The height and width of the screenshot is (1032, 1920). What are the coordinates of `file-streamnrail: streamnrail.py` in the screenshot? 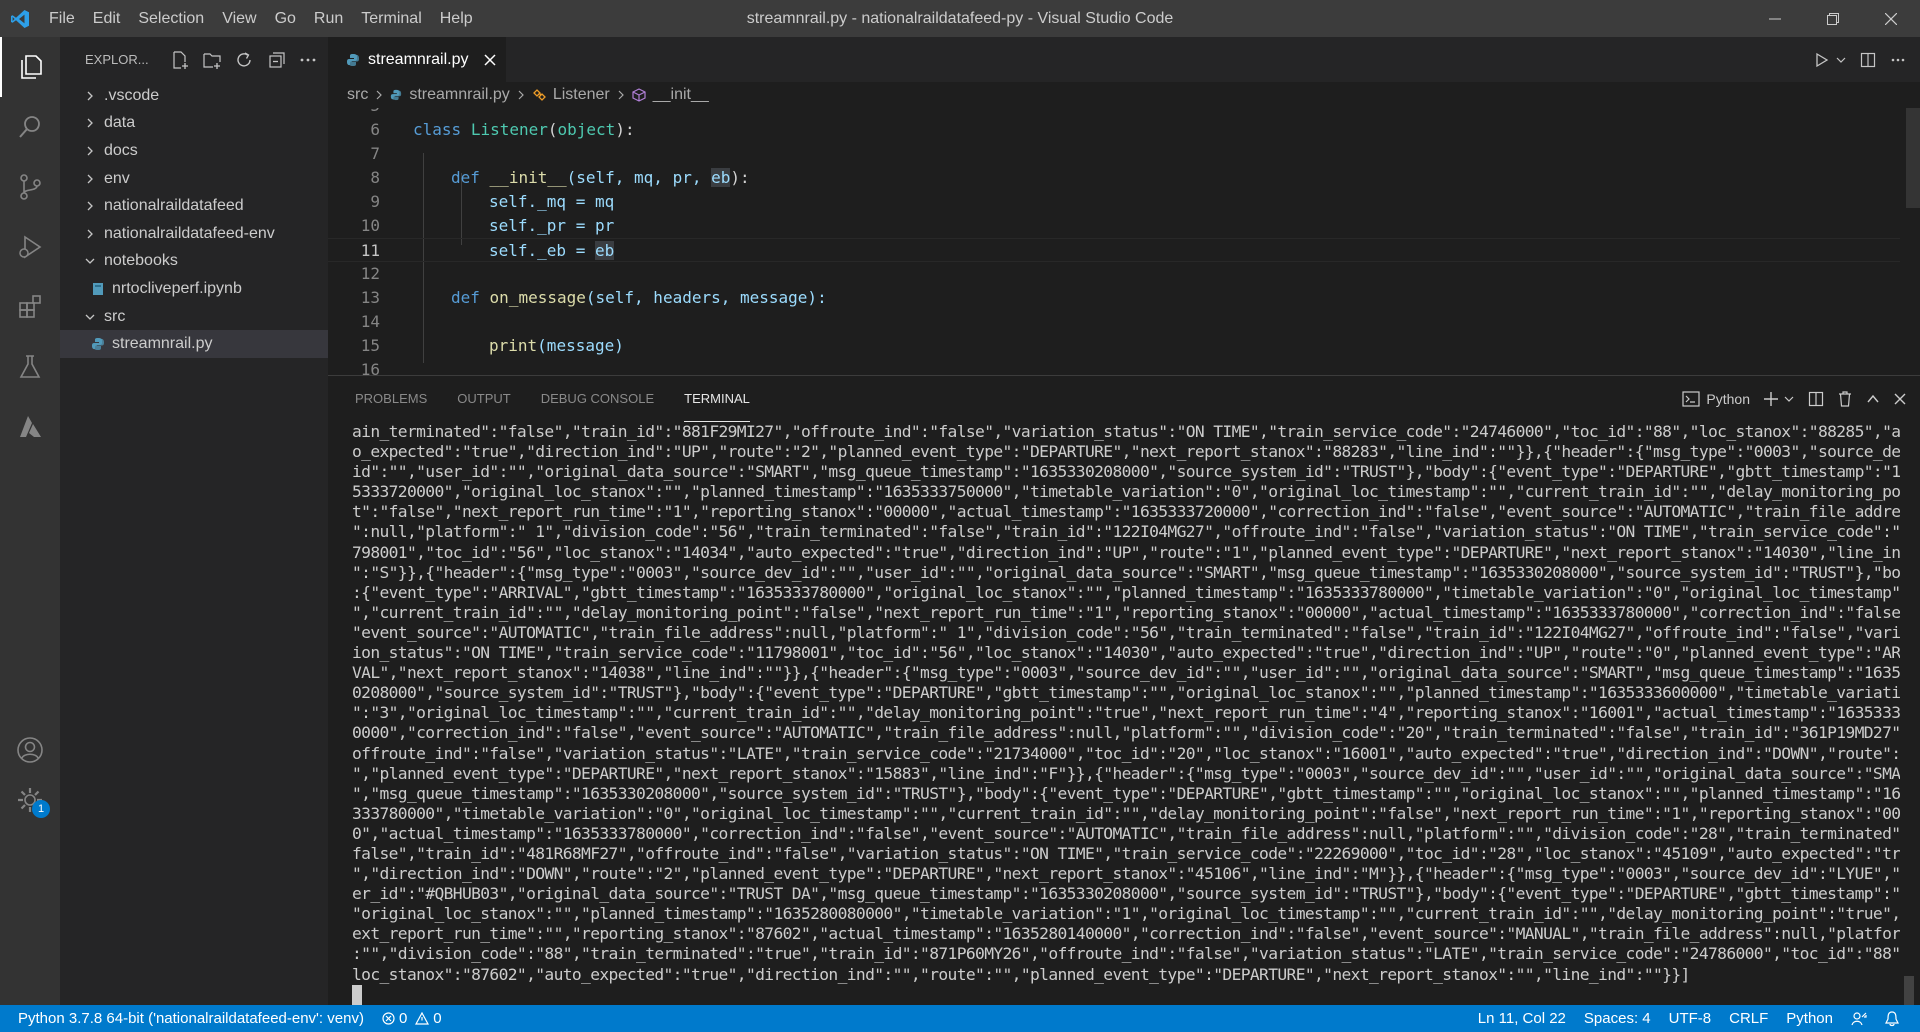 It's located at (194, 344).